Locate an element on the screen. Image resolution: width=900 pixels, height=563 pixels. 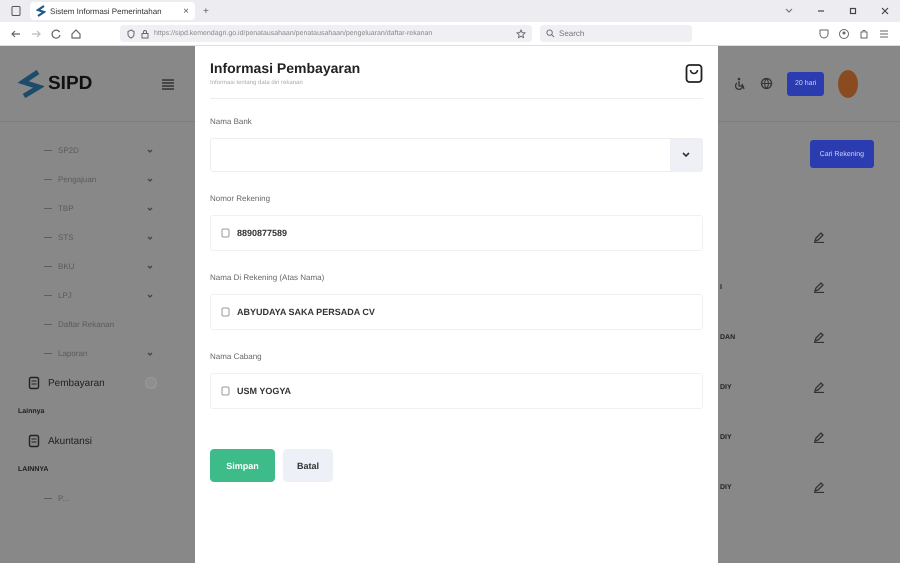
lock-icon is located at coordinates (145, 33).